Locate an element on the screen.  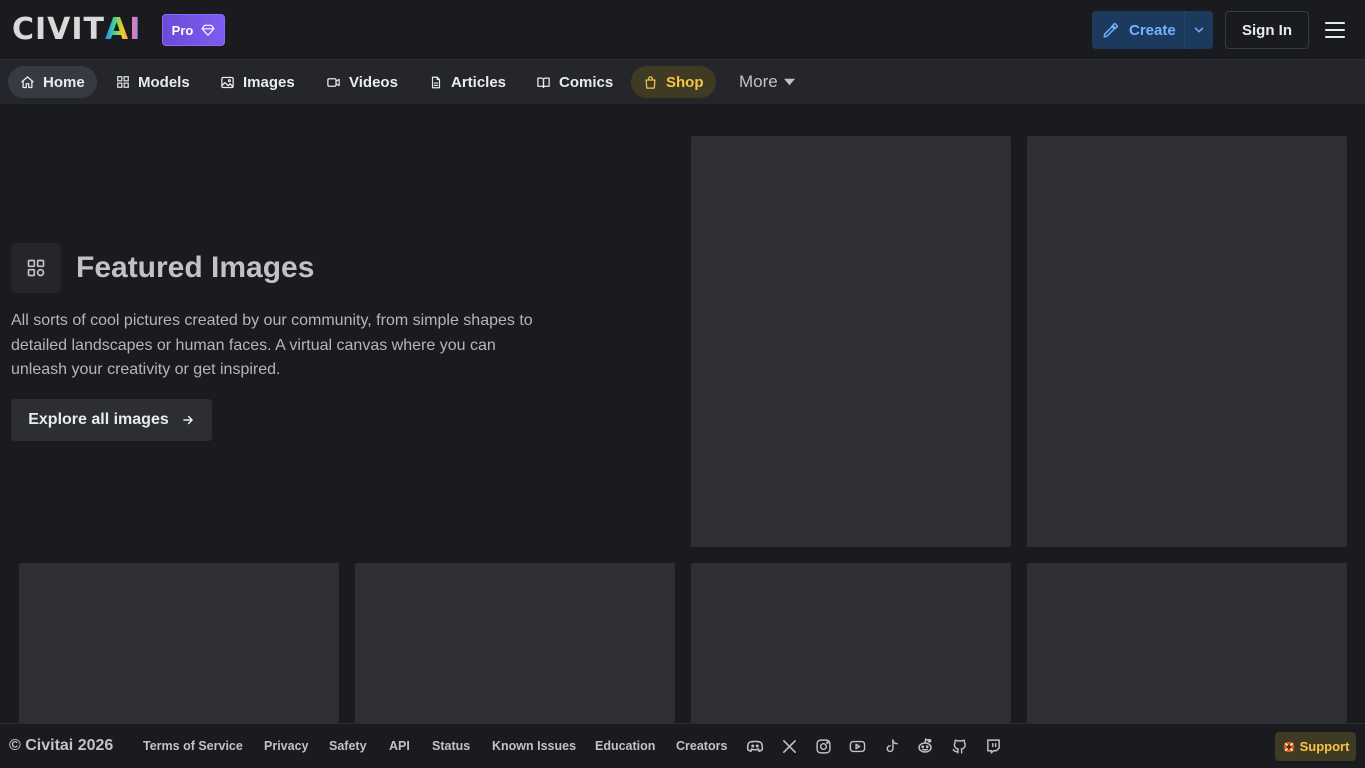
footer-link-api: API is located at coordinates (399, 746).